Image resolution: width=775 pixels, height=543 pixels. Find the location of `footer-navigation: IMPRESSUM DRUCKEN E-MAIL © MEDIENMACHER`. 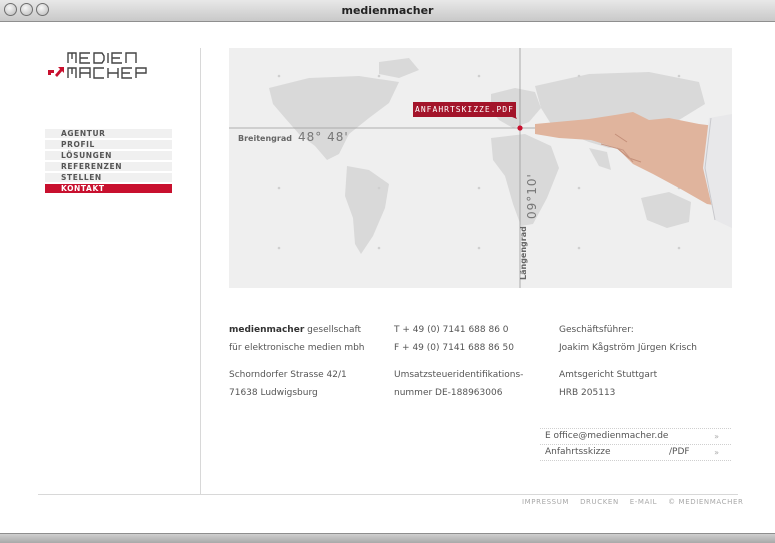

footer-navigation: IMPRESSUM DRUCKEN E-MAIL © MEDIENMACHER is located at coordinates (632, 502).